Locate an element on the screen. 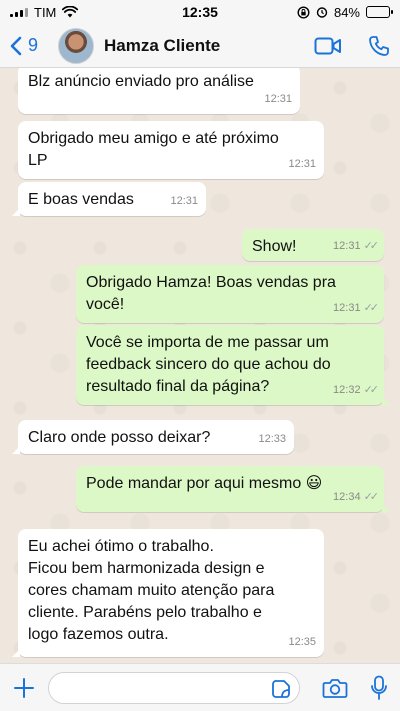 The width and height of the screenshot is (400, 711). message-bubble-outgoing: Show! 12:31 ✓✓ is located at coordinates (313, 245).